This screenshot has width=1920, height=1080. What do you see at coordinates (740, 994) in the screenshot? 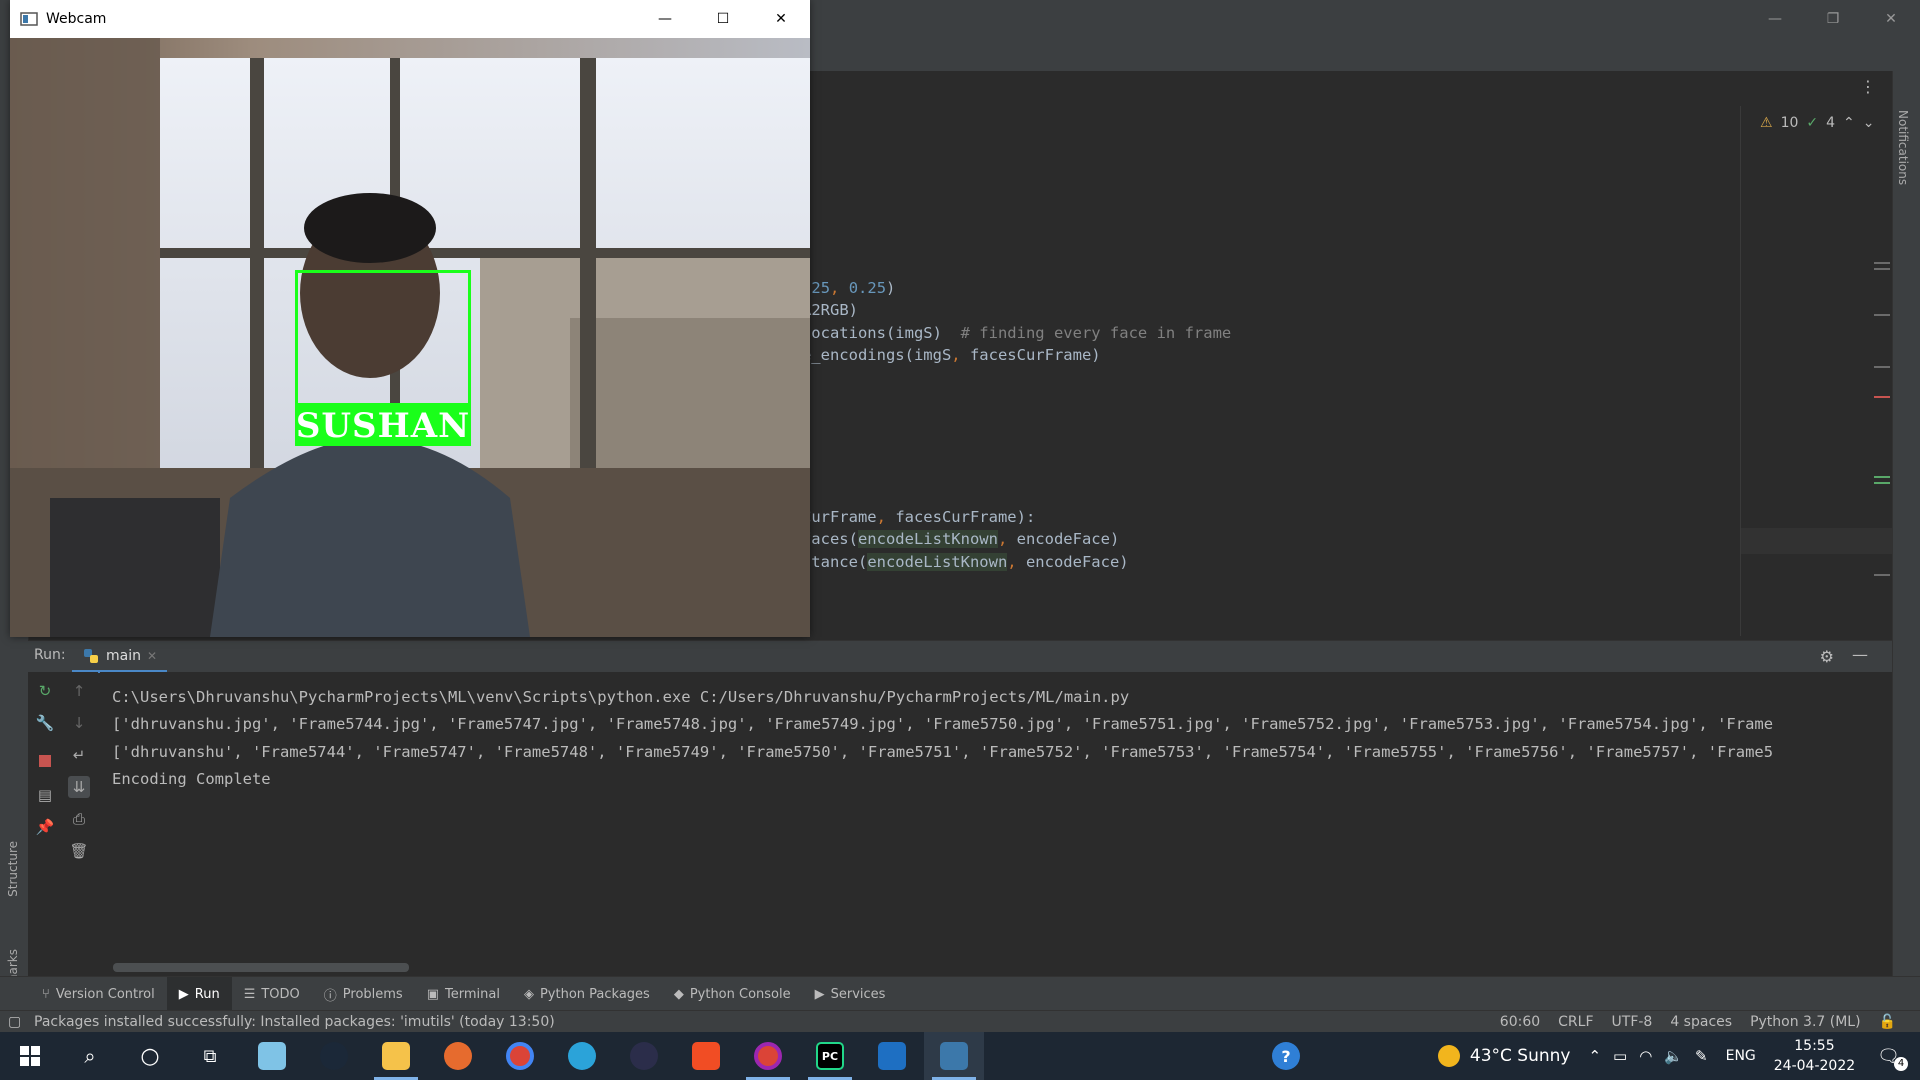
I see `tab-label: Python Console` at bounding box center [740, 994].